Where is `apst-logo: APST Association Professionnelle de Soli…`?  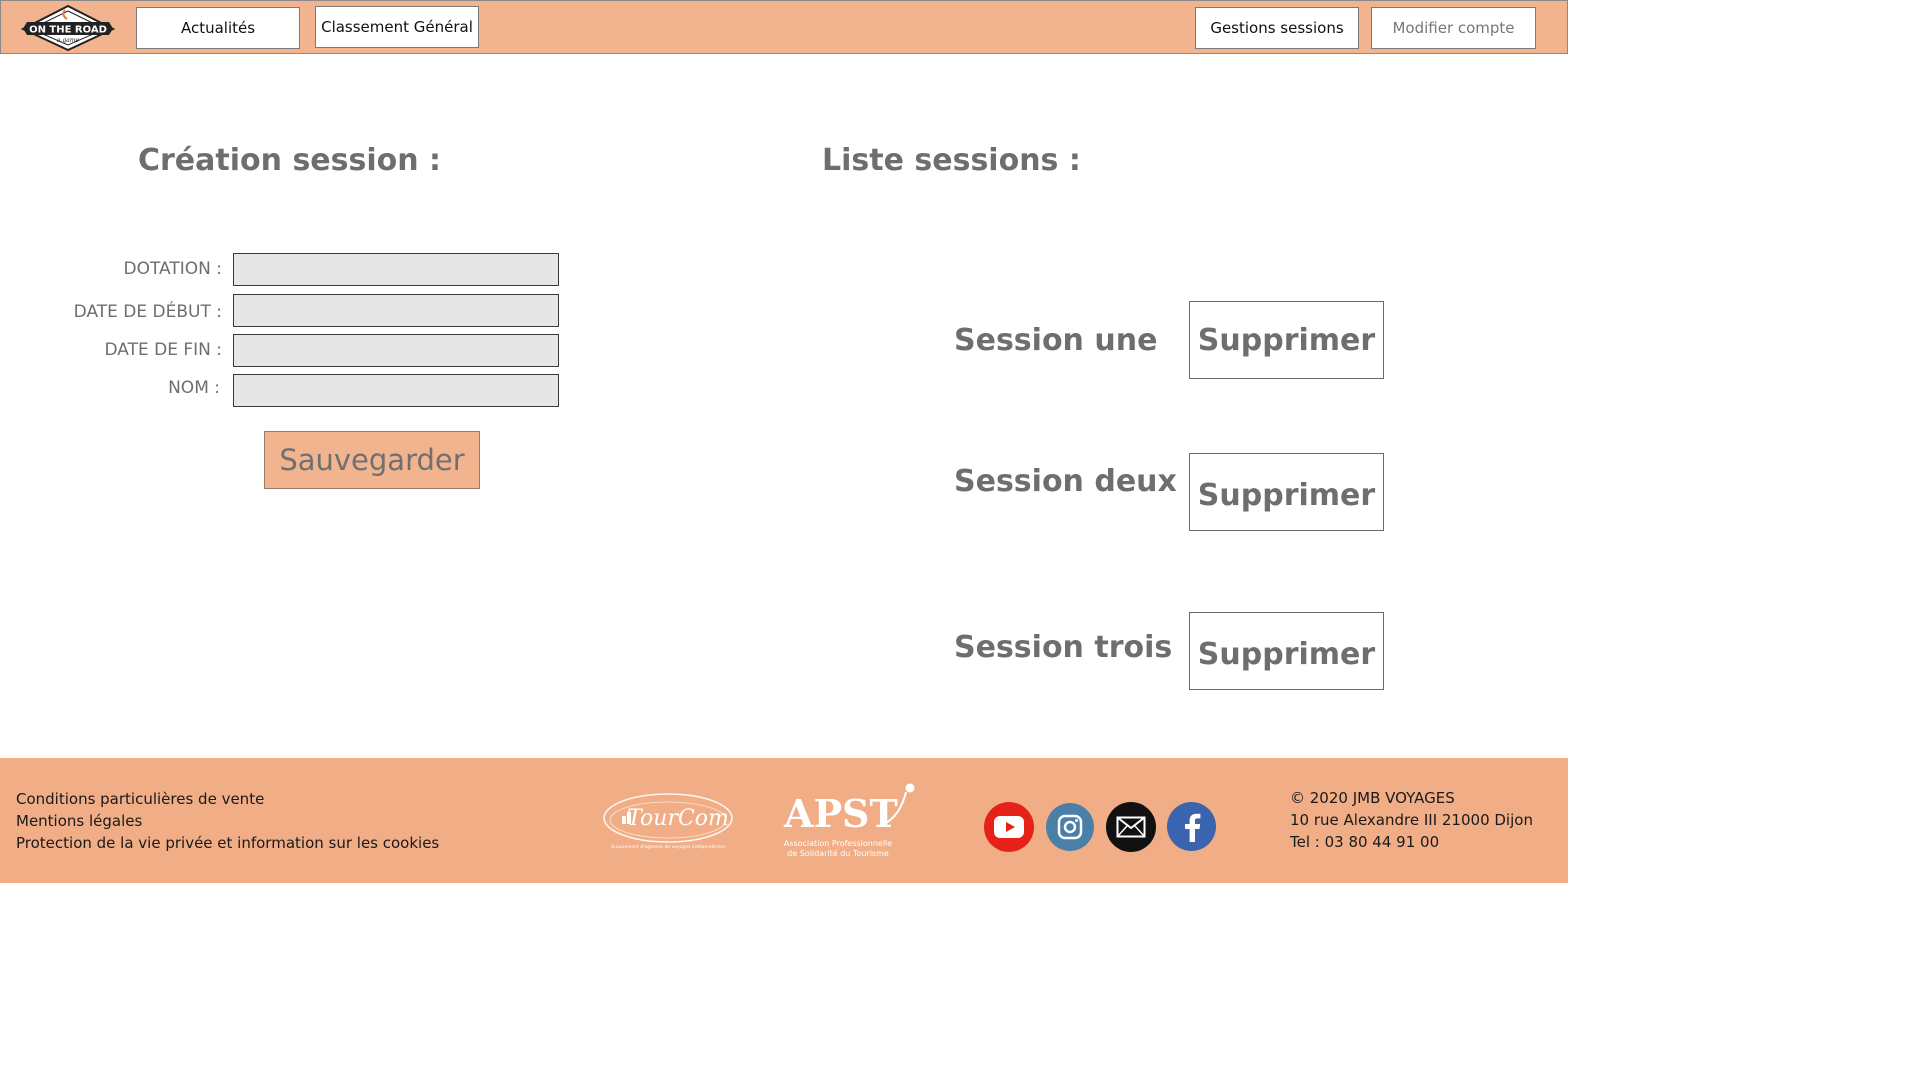 apst-logo: APST Association Professionnelle de Soli… is located at coordinates (850, 820).